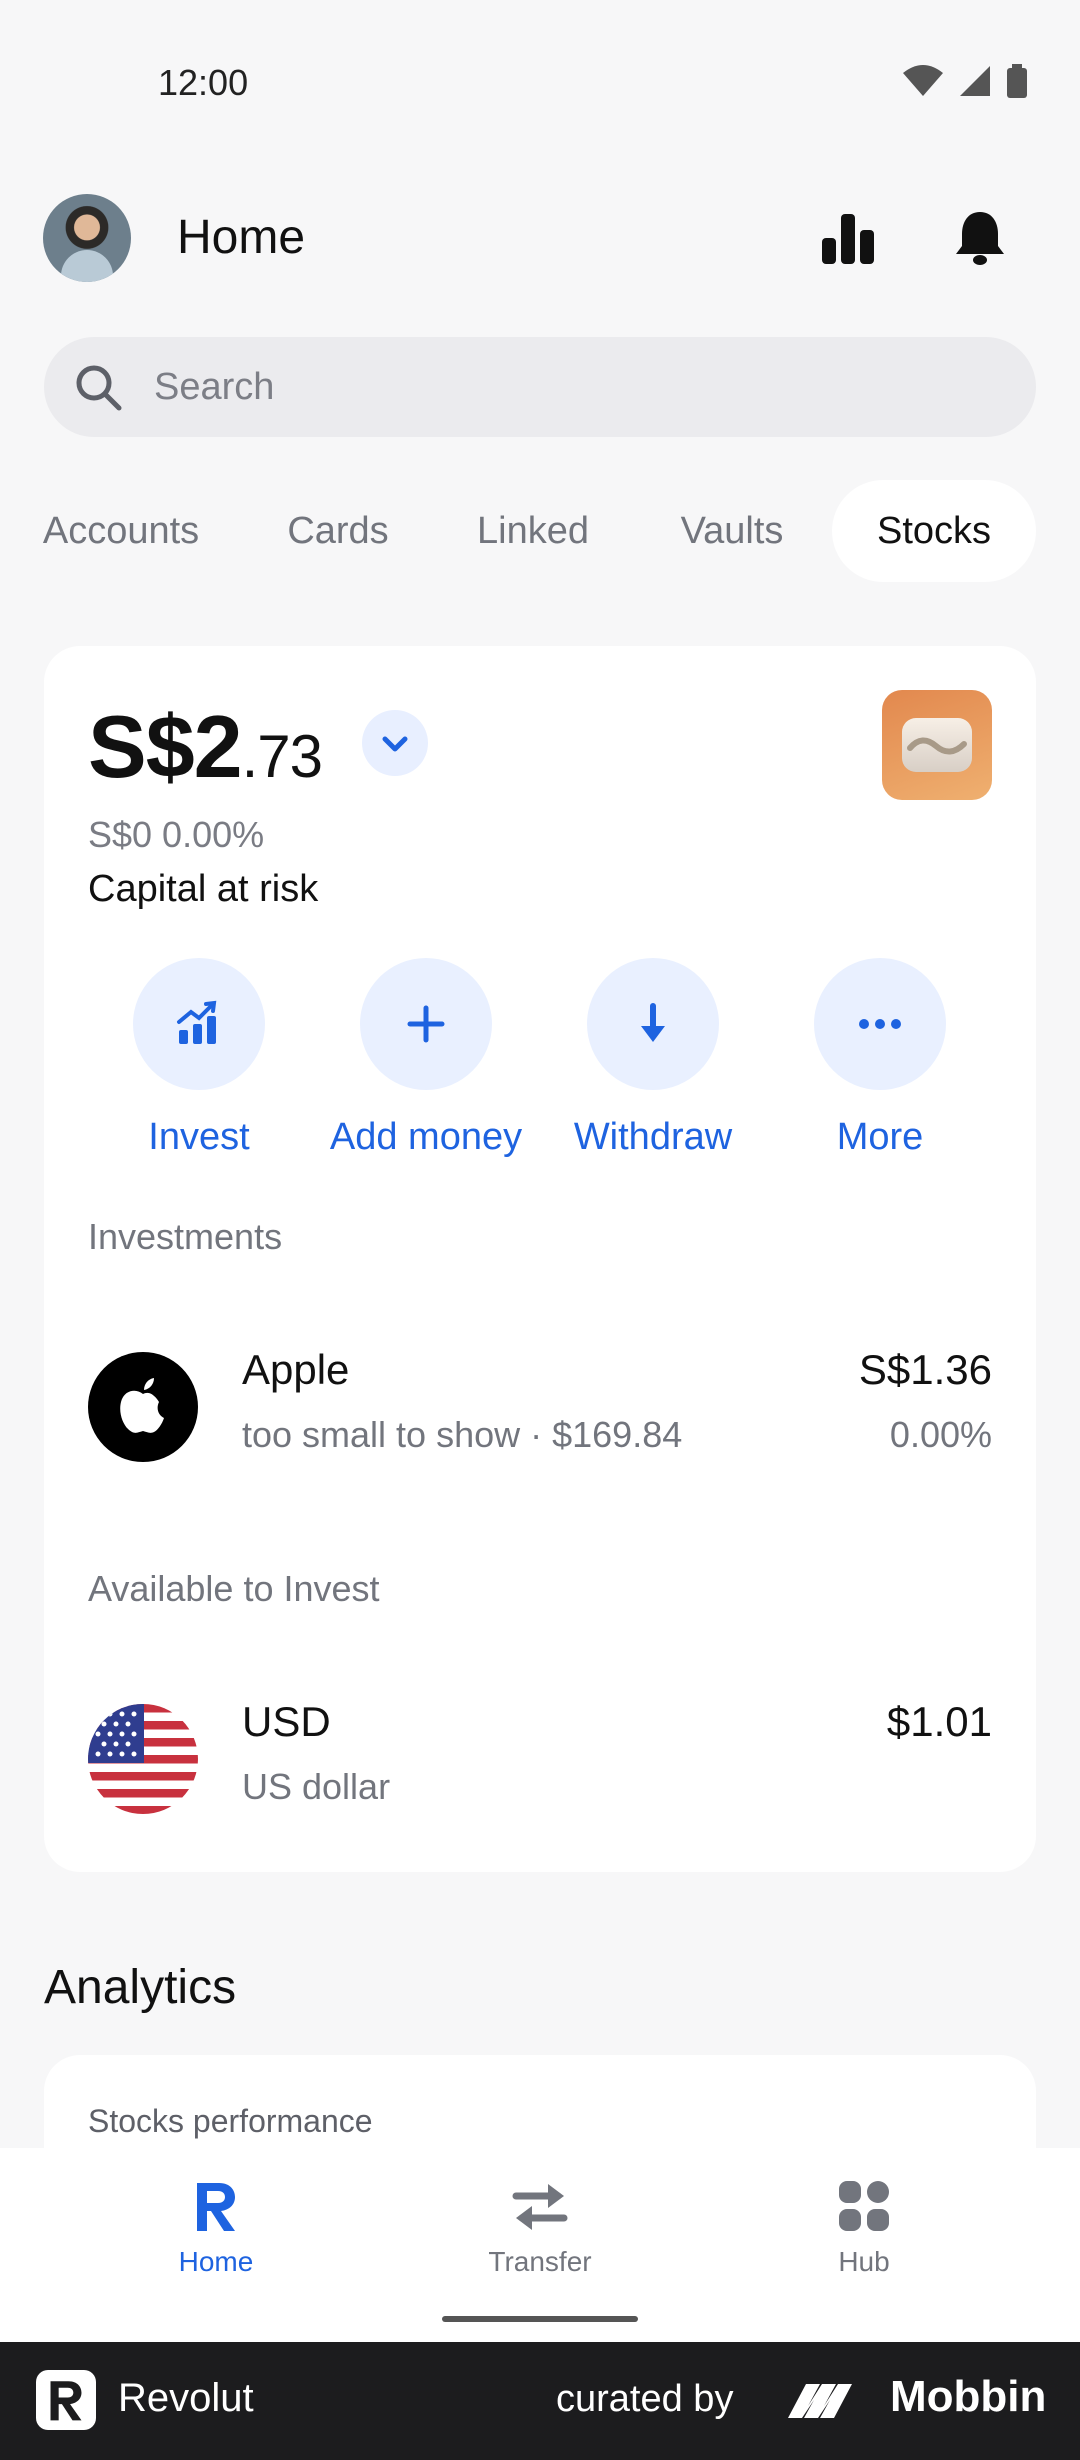 The image size is (1080, 2460). Describe the element at coordinates (234, 1588) in the screenshot. I see `available-section-label: Available to Invest` at that location.